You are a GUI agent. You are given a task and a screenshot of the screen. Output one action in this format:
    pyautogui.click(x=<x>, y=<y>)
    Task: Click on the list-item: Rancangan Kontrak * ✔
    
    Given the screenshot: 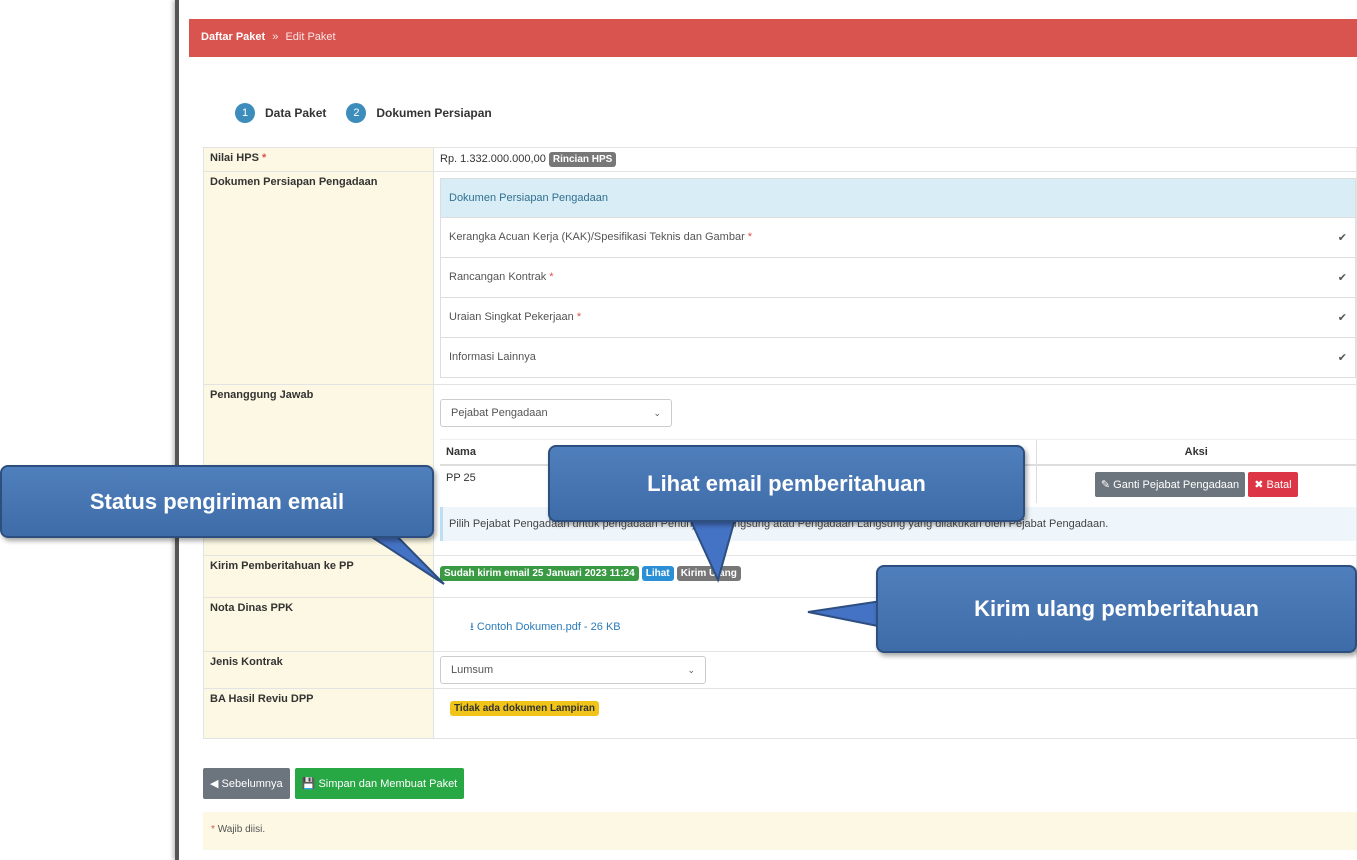 What is the action you would take?
    pyautogui.click(x=898, y=278)
    